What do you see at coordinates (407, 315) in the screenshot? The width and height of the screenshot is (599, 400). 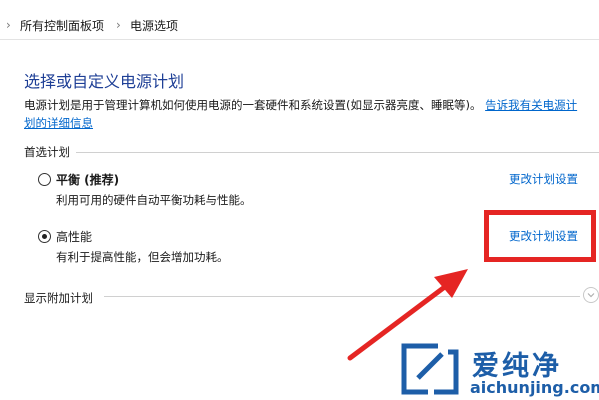 I see `annotation-arrow` at bounding box center [407, 315].